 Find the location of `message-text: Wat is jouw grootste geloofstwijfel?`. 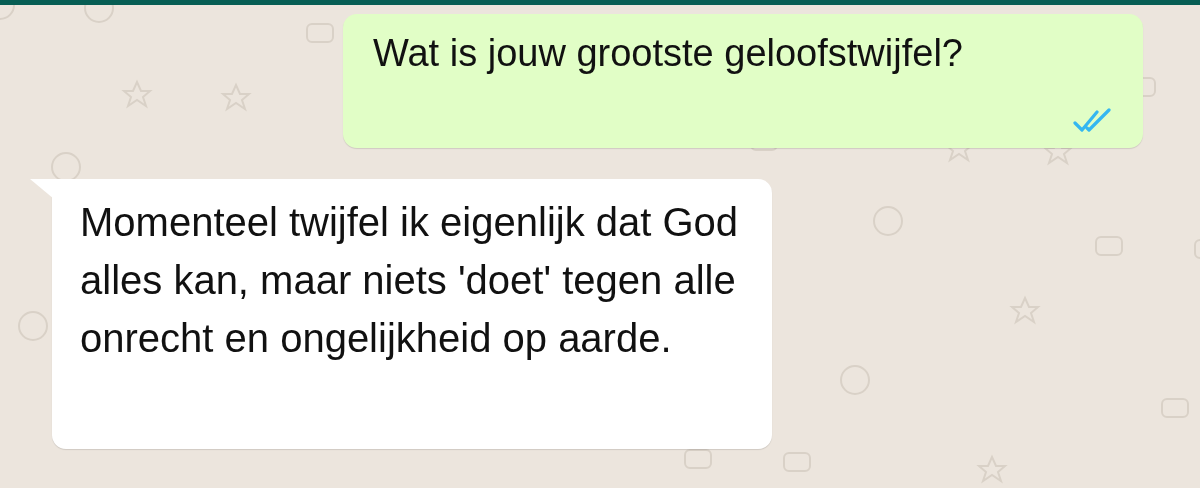

message-text: Wat is jouw grootste geloofstwijfel? is located at coordinates (668, 53).